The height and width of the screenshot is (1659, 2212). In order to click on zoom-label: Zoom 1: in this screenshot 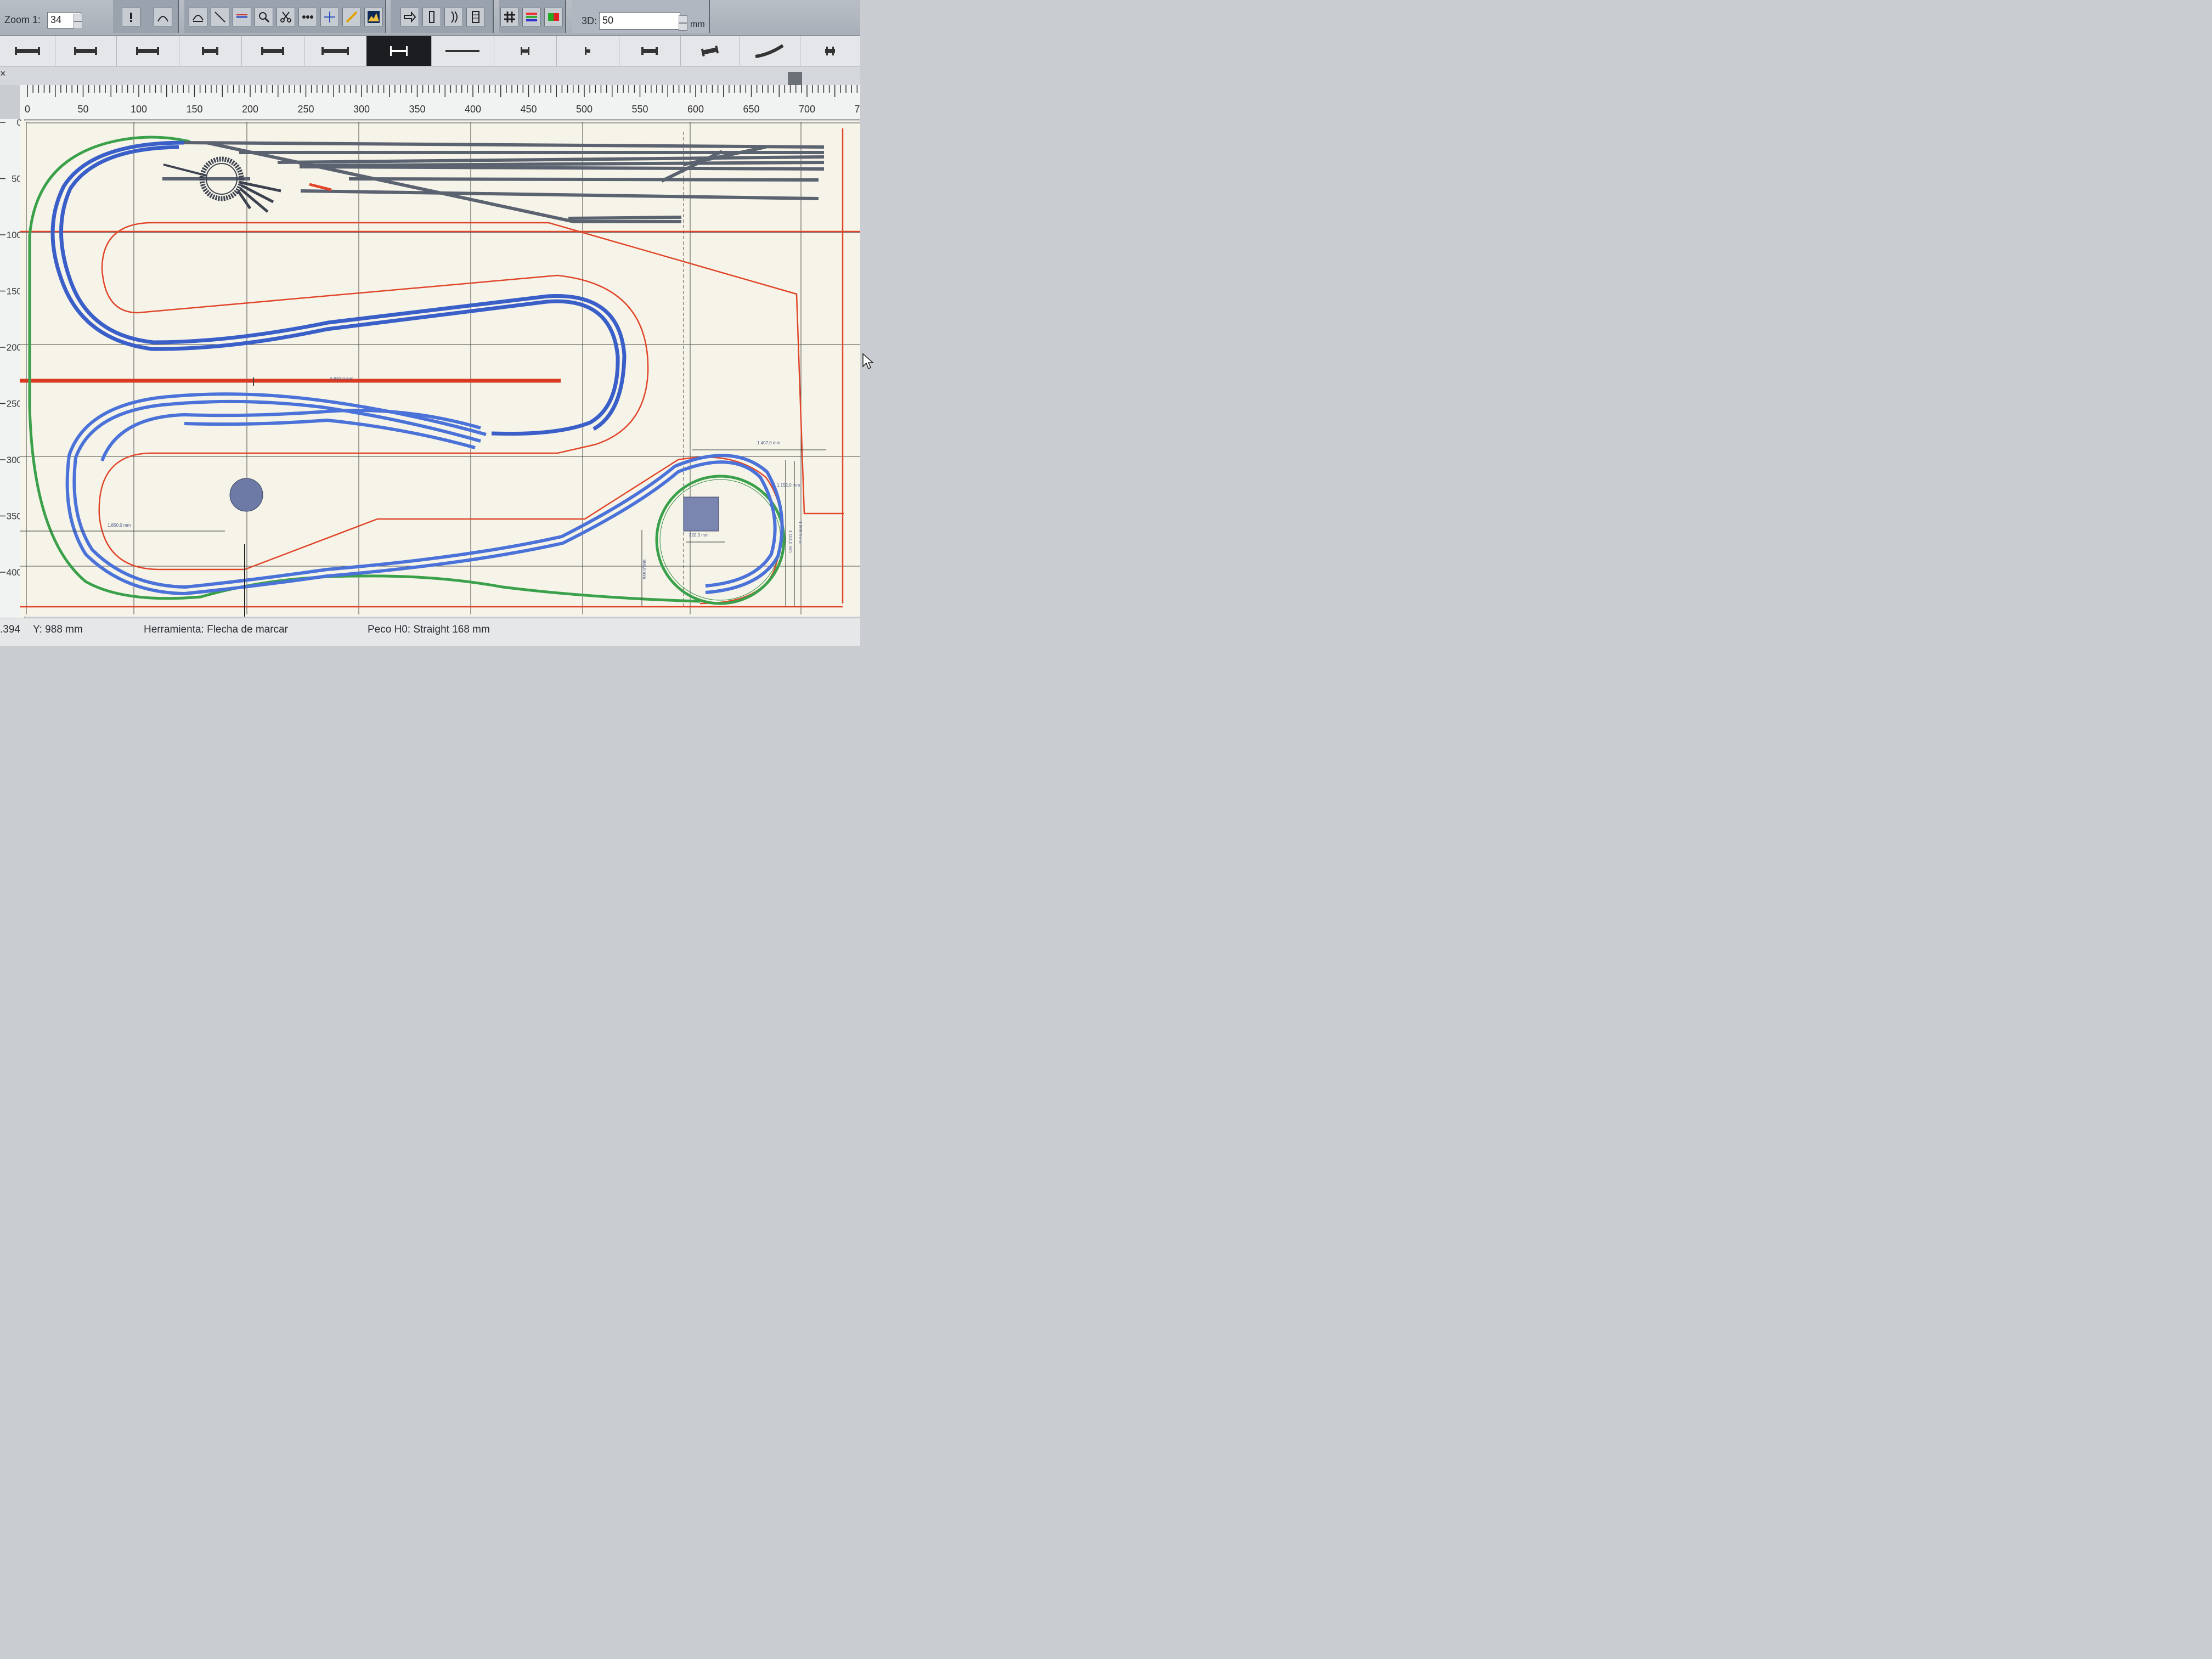, I will do `click(22, 19)`.